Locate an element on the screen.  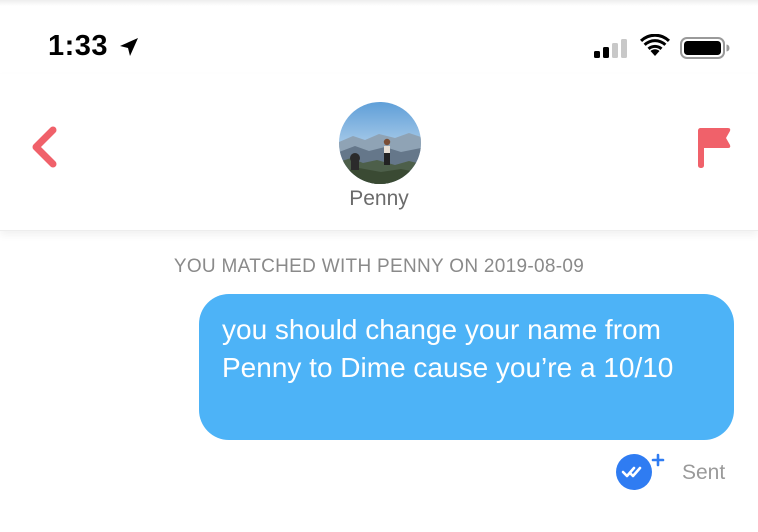
message-status: Sent is located at coordinates (704, 472).